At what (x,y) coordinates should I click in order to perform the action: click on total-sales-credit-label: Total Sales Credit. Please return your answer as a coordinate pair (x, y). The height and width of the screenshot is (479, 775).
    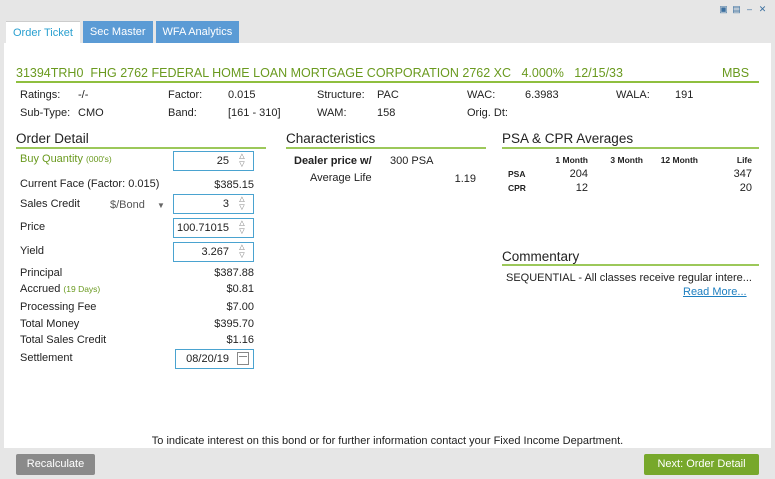
    Looking at the image, I should click on (63, 340).